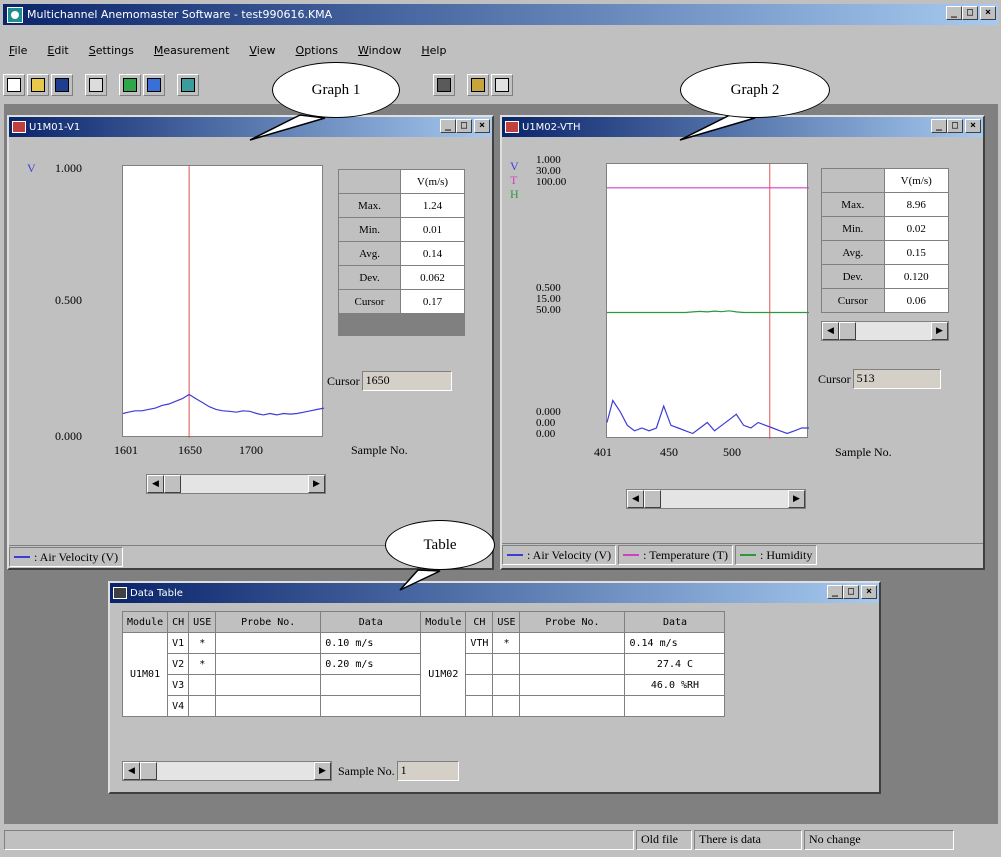  I want to click on callout-graph2: Graph 2, so click(755, 90).